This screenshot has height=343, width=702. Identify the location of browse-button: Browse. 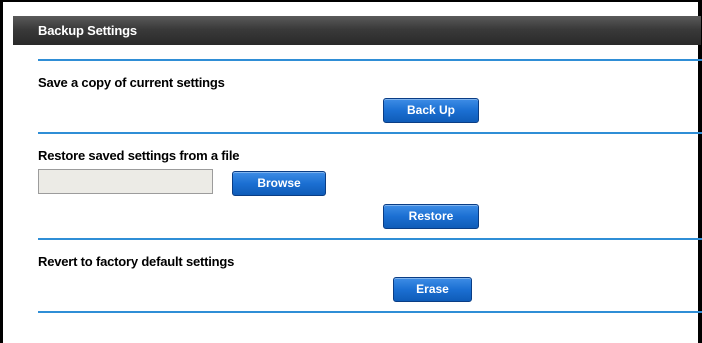
(279, 183).